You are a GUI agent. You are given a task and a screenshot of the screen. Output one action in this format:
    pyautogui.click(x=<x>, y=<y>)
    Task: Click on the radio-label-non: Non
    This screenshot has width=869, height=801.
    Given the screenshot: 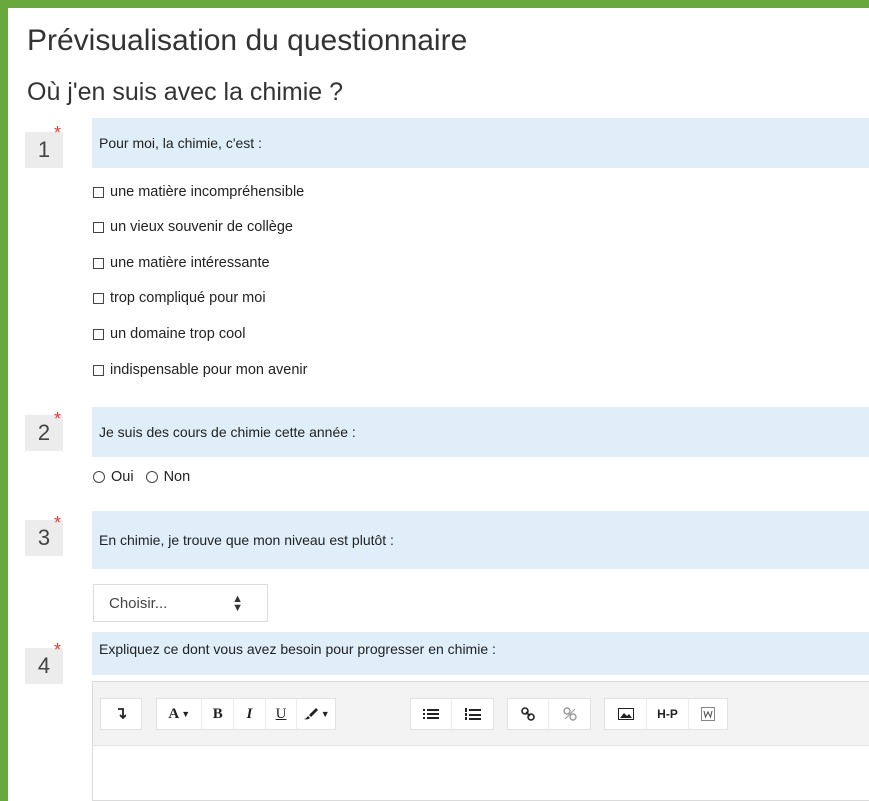 What is the action you would take?
    pyautogui.click(x=177, y=477)
    